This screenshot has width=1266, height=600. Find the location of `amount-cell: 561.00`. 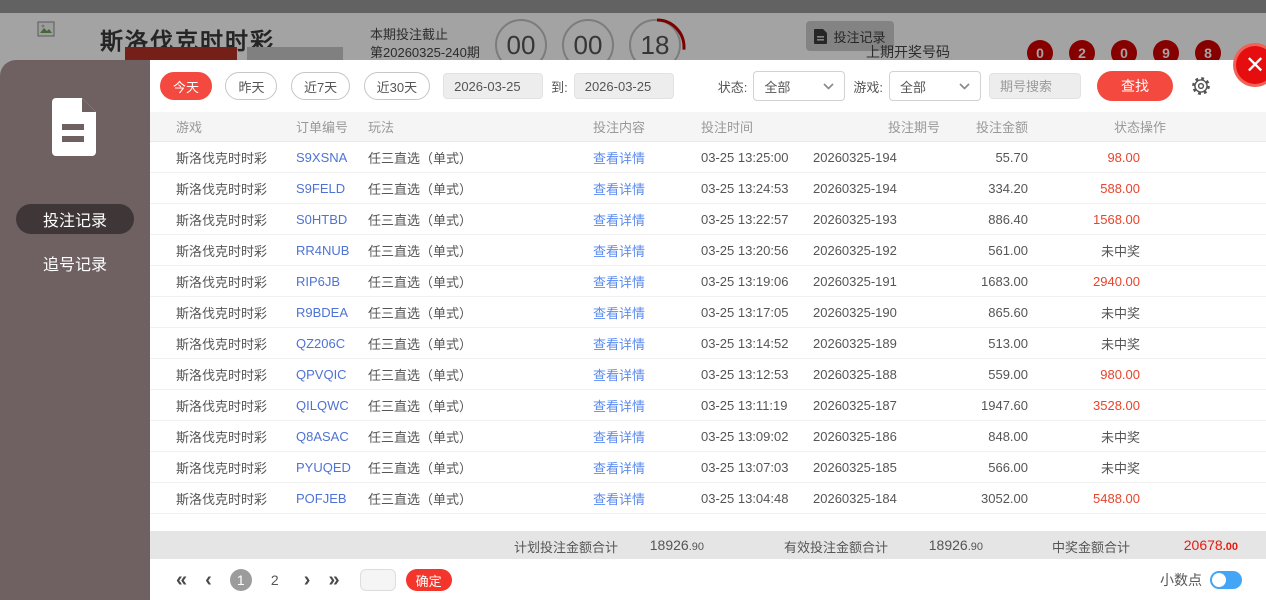

amount-cell: 561.00 is located at coordinates (1008, 250).